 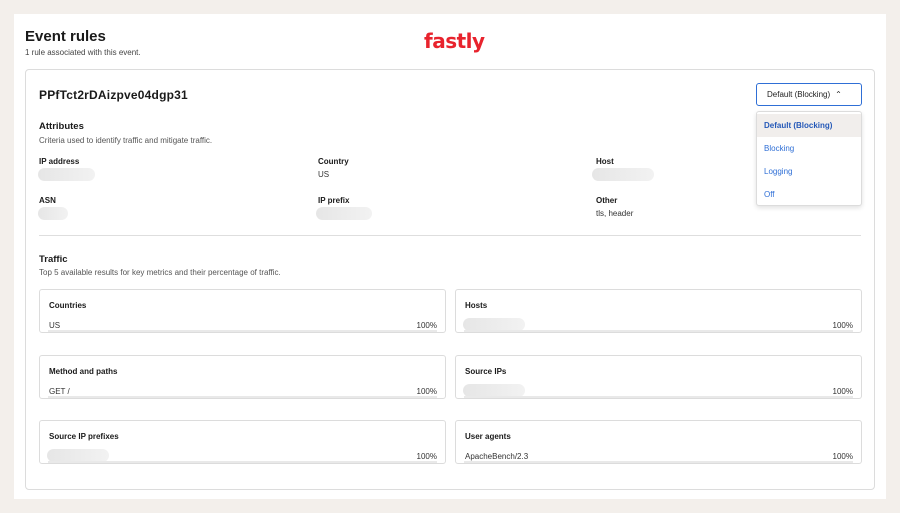 What do you see at coordinates (658, 311) in the screenshot?
I see `traffic-card-hosts: Hosts 100%` at bounding box center [658, 311].